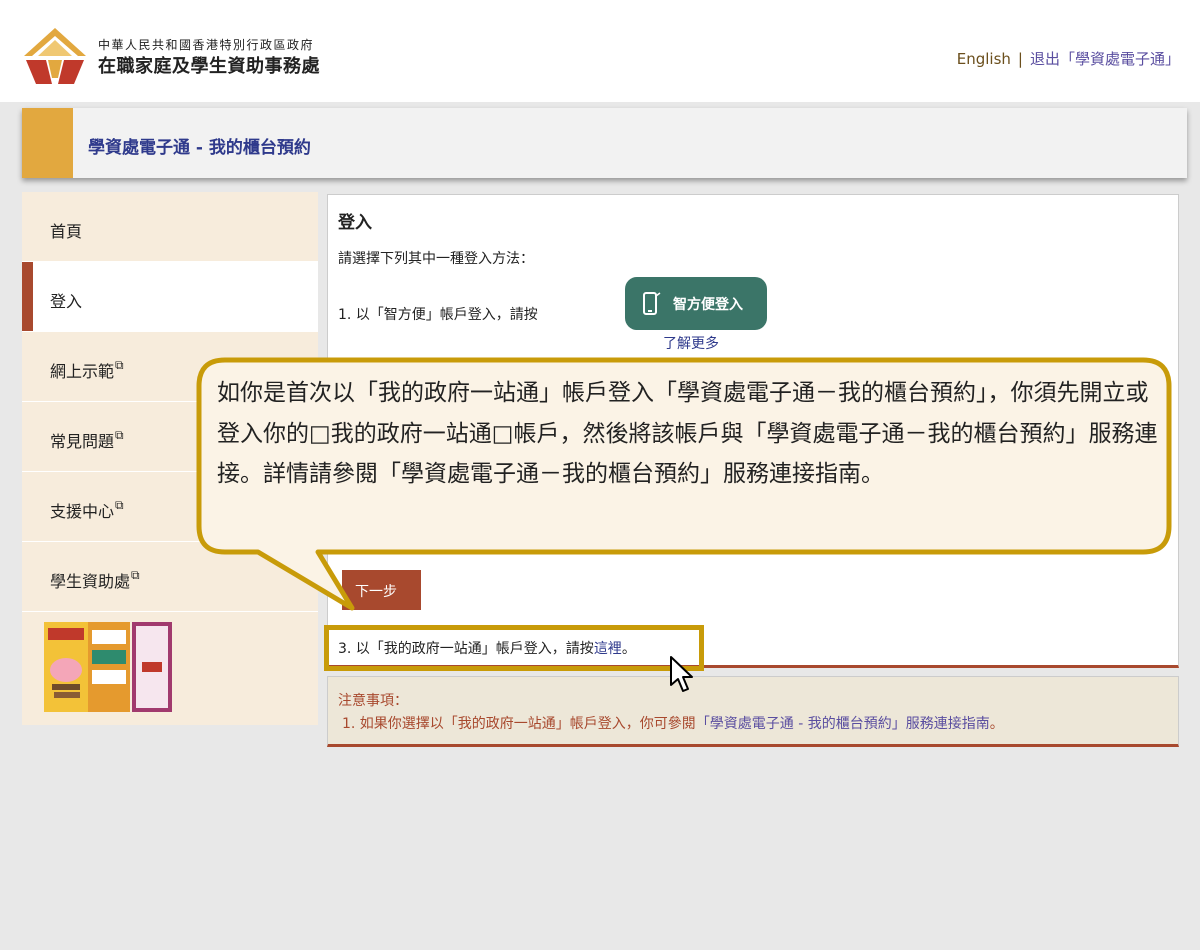 The image size is (1200, 950). What do you see at coordinates (681, 674) in the screenshot?
I see `mouse-pointer-icon` at bounding box center [681, 674].